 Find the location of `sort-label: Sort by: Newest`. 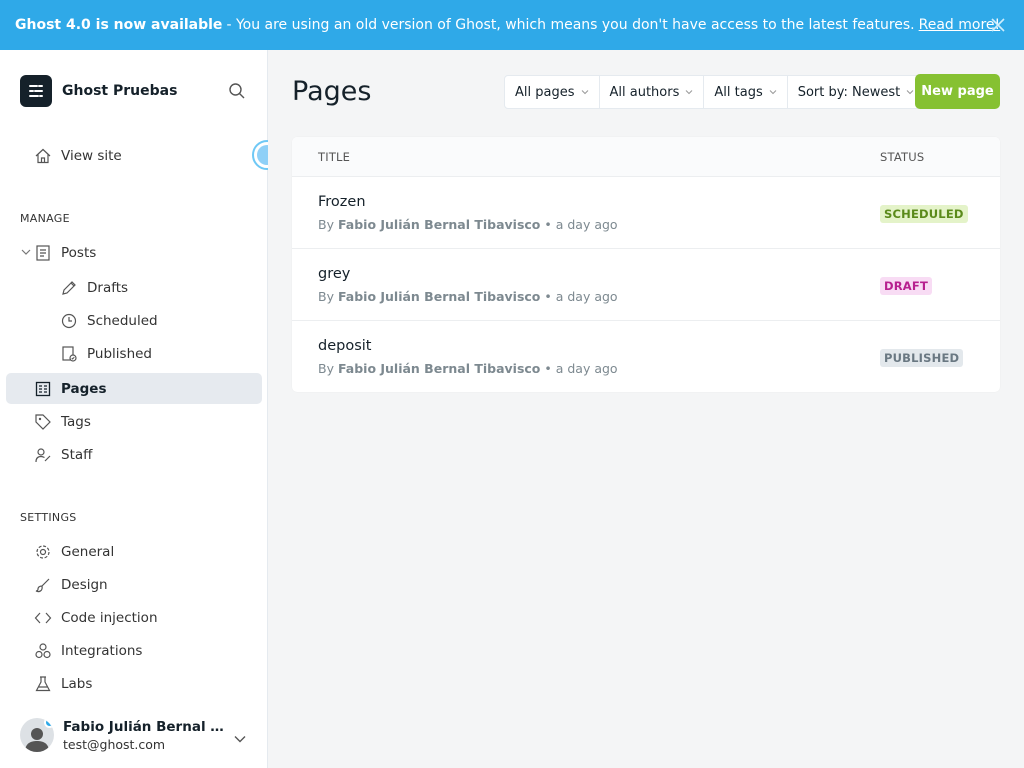

sort-label: Sort by: Newest is located at coordinates (849, 92).